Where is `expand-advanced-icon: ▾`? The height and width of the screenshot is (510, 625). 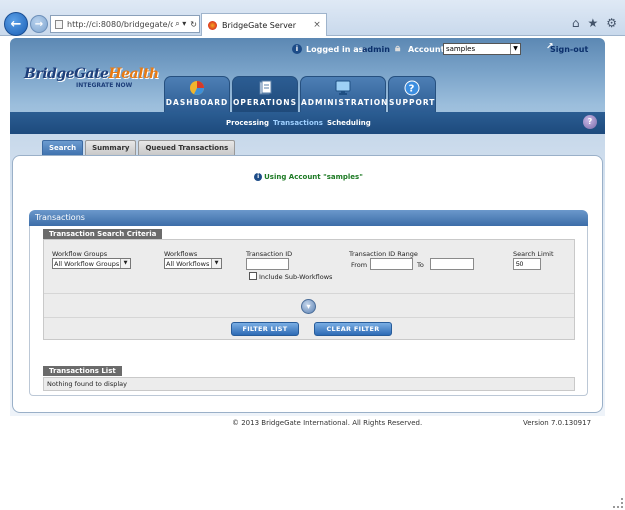
expand-advanced-icon: ▾ is located at coordinates (308, 306).